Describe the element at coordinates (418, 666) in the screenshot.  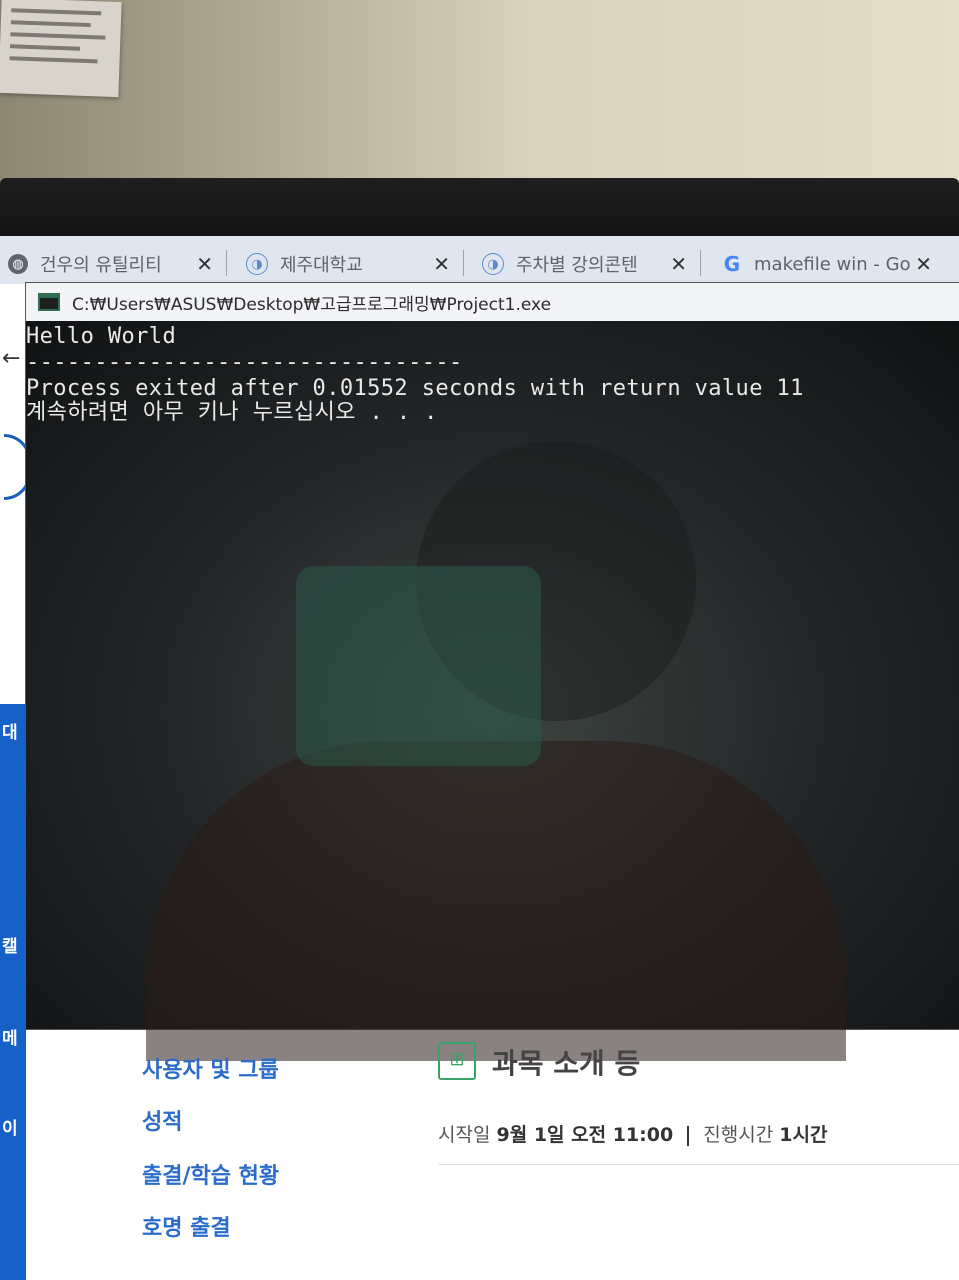
I see `reflection` at that location.